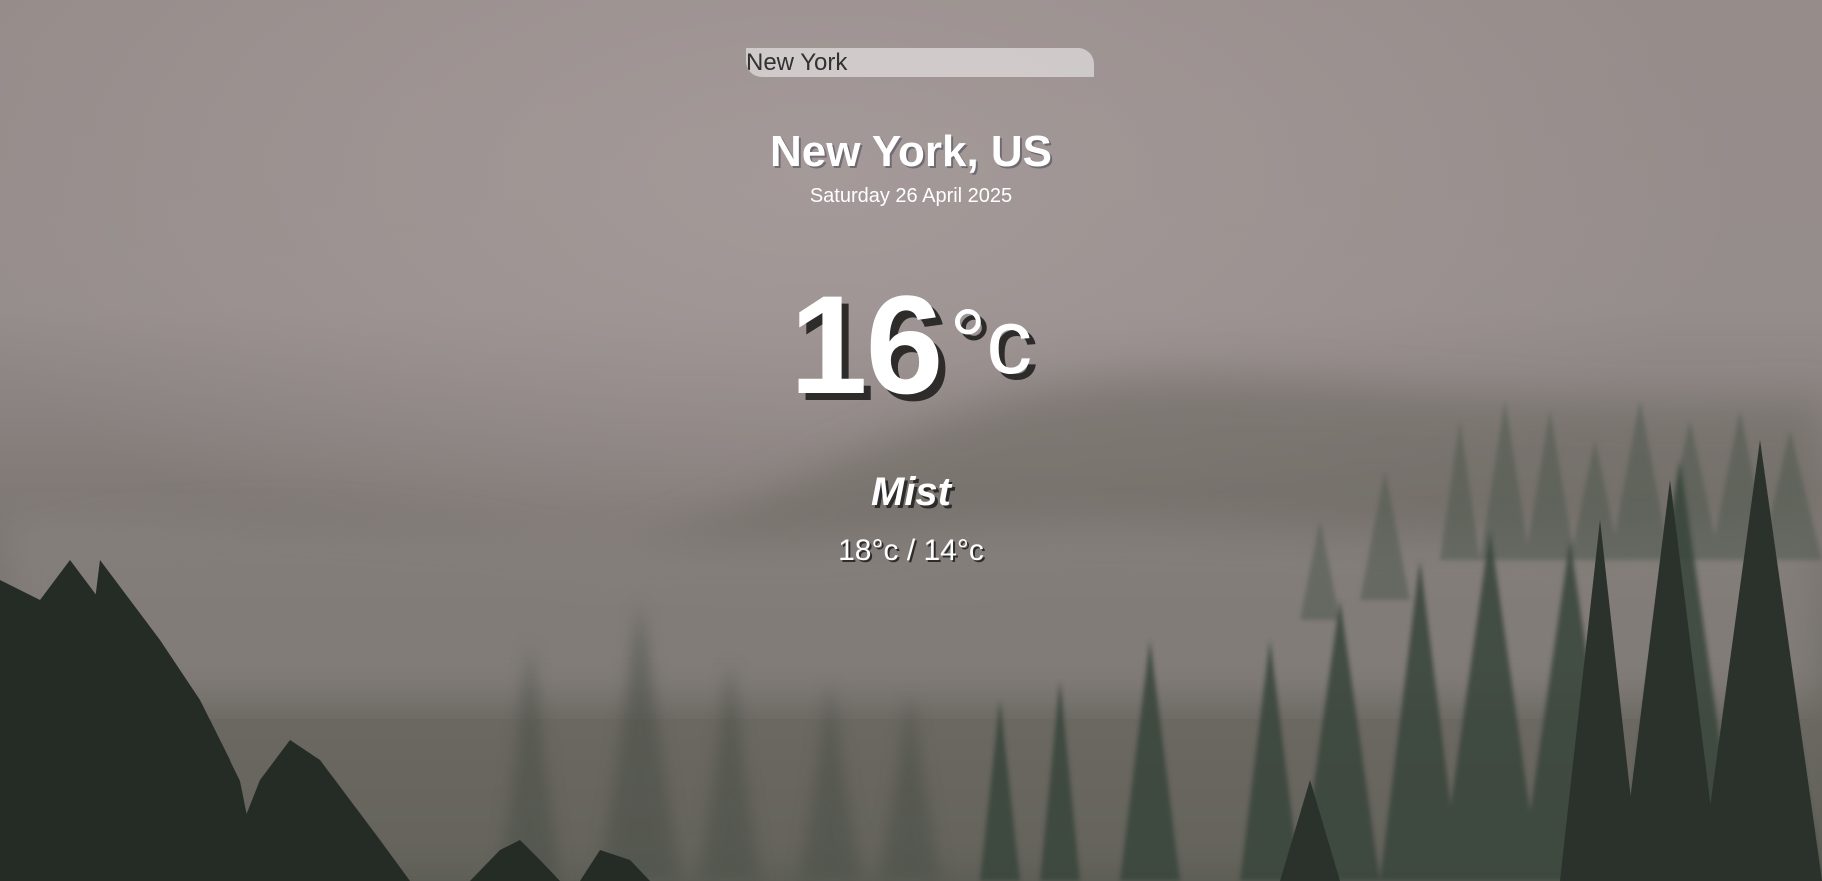 The width and height of the screenshot is (1822, 881). Describe the element at coordinates (911, 196) in the screenshot. I see `date-label: Saturday 26 April 2025` at that location.